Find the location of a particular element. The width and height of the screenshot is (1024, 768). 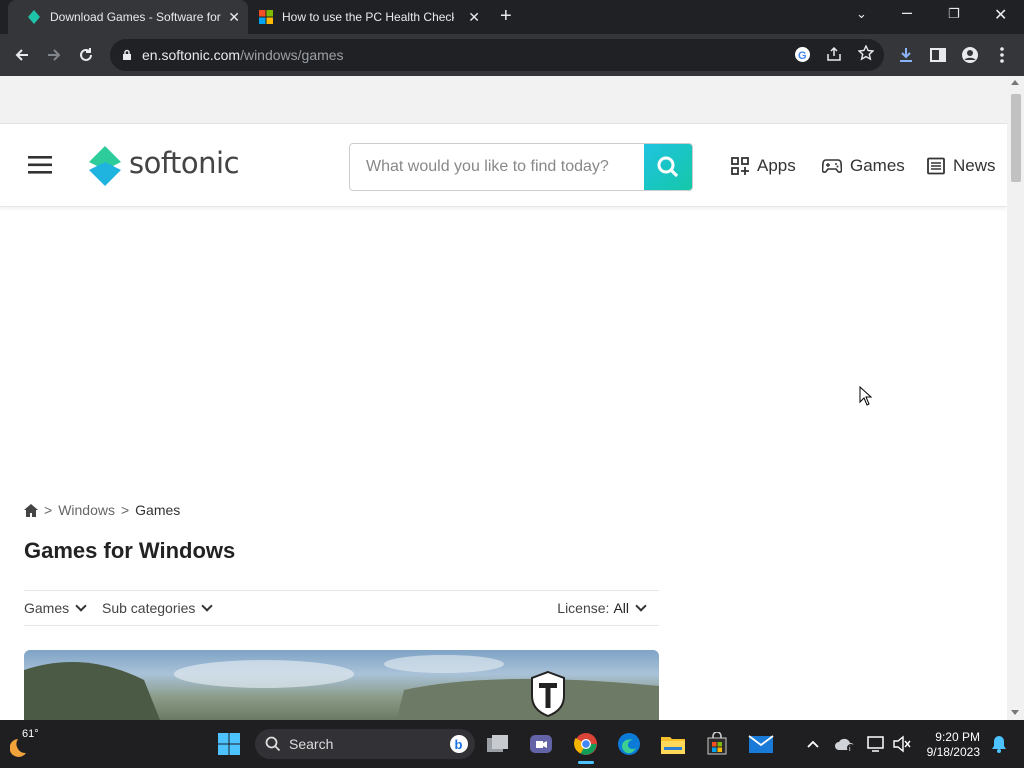

clock-date: 9/18/2023 is located at coordinates (953, 752).